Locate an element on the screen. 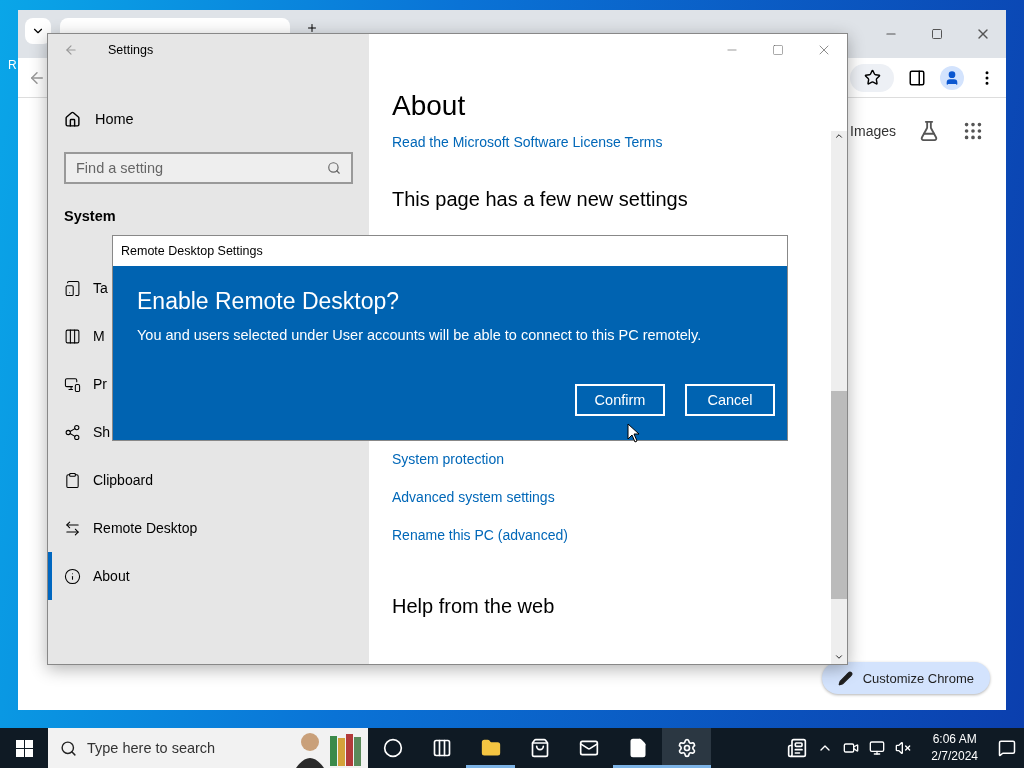  window-title: Settings is located at coordinates (131, 50).